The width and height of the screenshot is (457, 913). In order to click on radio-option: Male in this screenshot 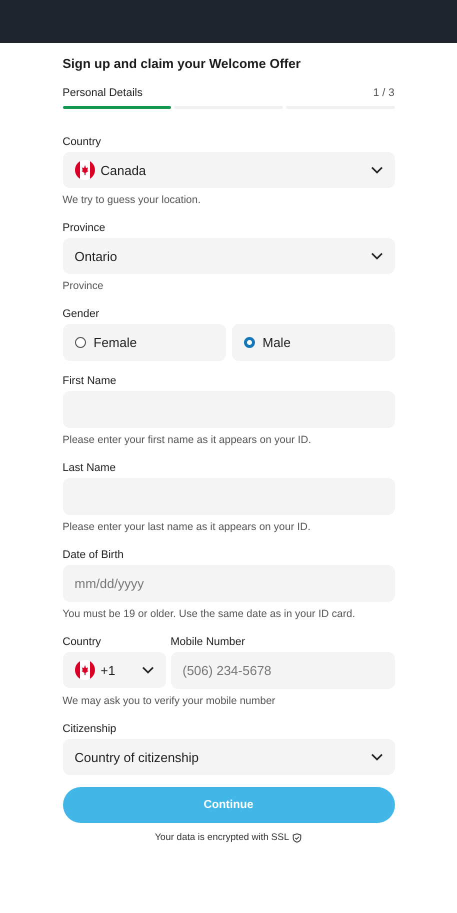, I will do `click(313, 342)`.